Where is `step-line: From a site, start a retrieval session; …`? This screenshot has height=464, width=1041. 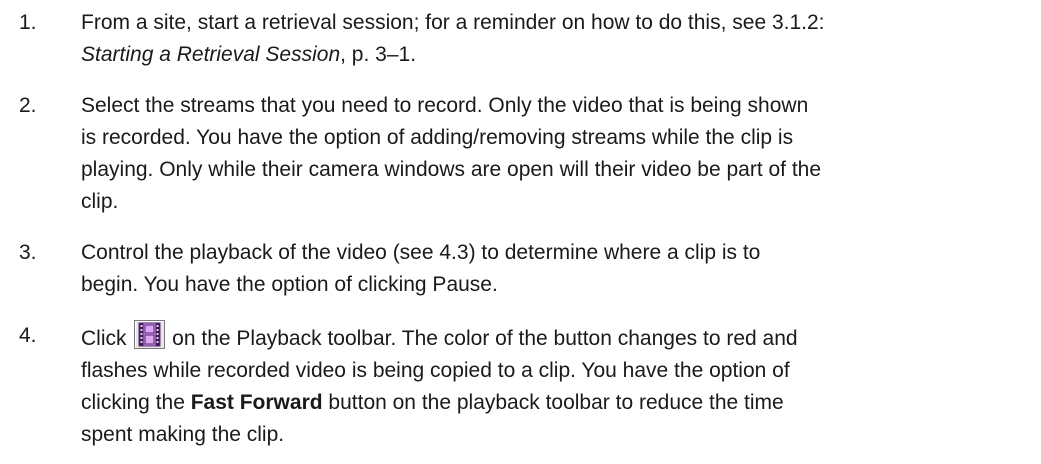 step-line: From a site, start a retrieval session; … is located at coordinates (453, 22).